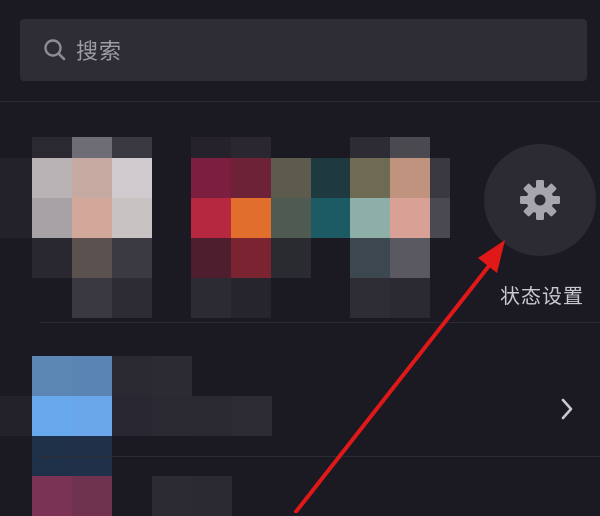 The height and width of the screenshot is (516, 600). What do you see at coordinates (567, 409) in the screenshot?
I see `chevron-right-icon` at bounding box center [567, 409].